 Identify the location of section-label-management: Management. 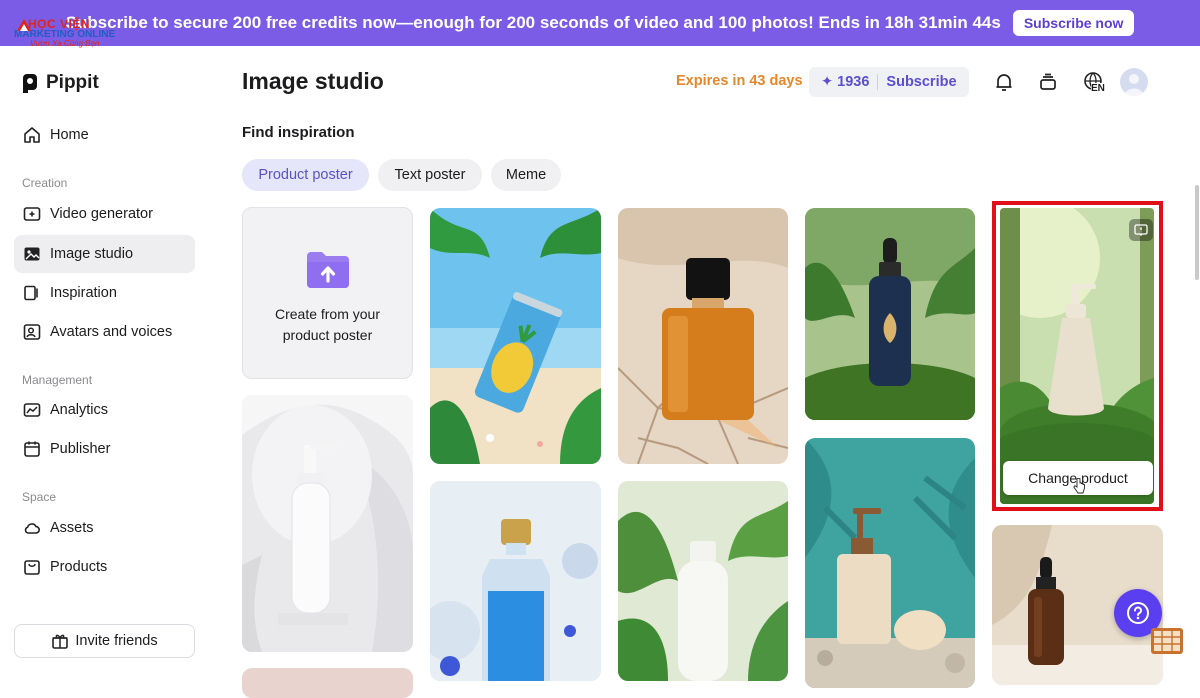
(57, 380).